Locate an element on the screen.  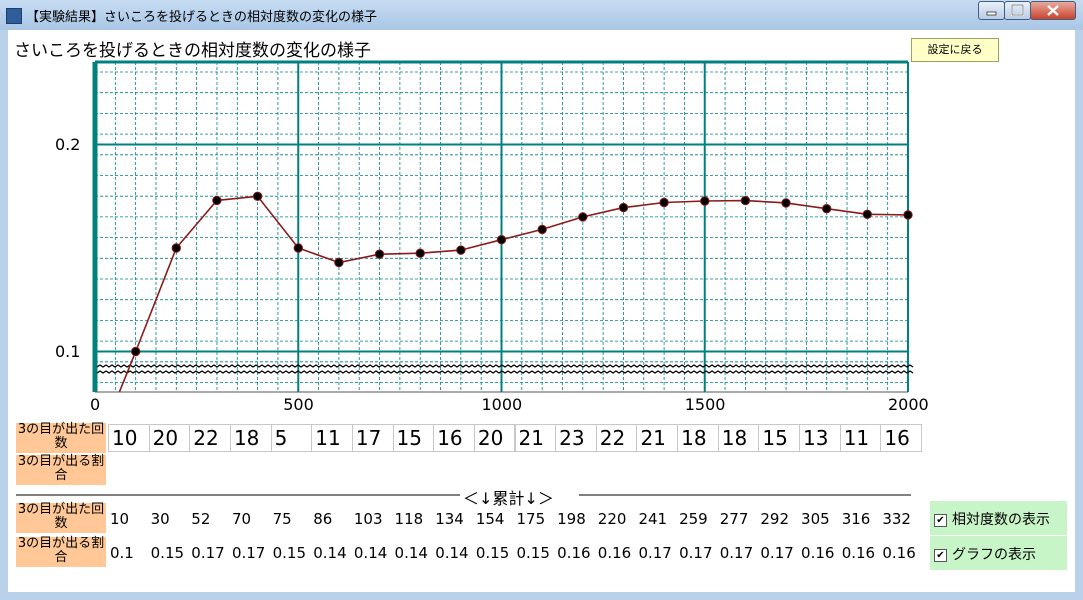
x-tick-label: 2000 is located at coordinates (908, 404).